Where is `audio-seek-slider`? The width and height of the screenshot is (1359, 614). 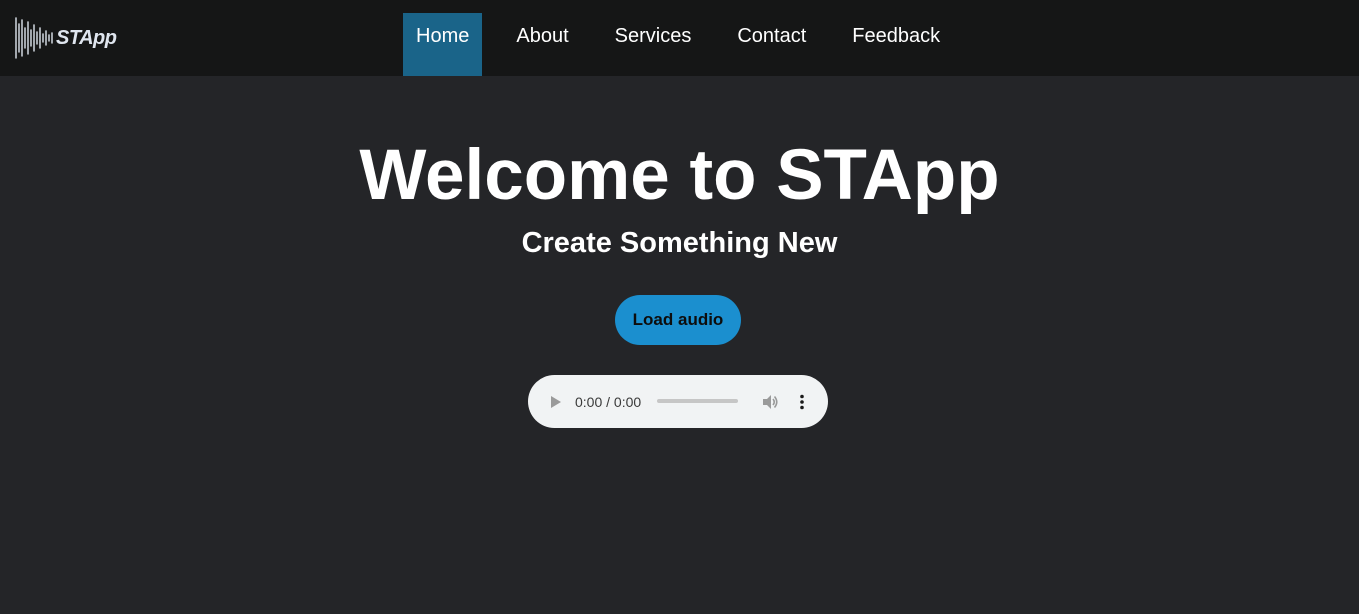 audio-seek-slider is located at coordinates (697, 401).